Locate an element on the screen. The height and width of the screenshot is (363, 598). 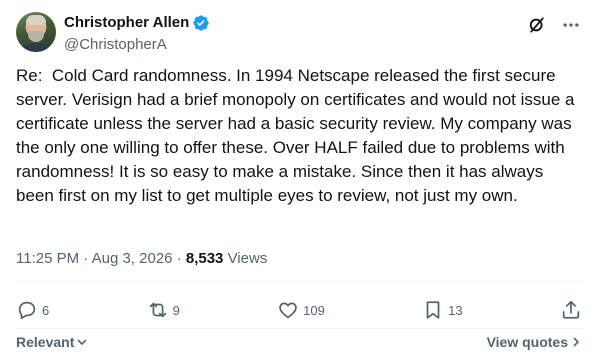
bookmark-count: 13 is located at coordinates (455, 310).